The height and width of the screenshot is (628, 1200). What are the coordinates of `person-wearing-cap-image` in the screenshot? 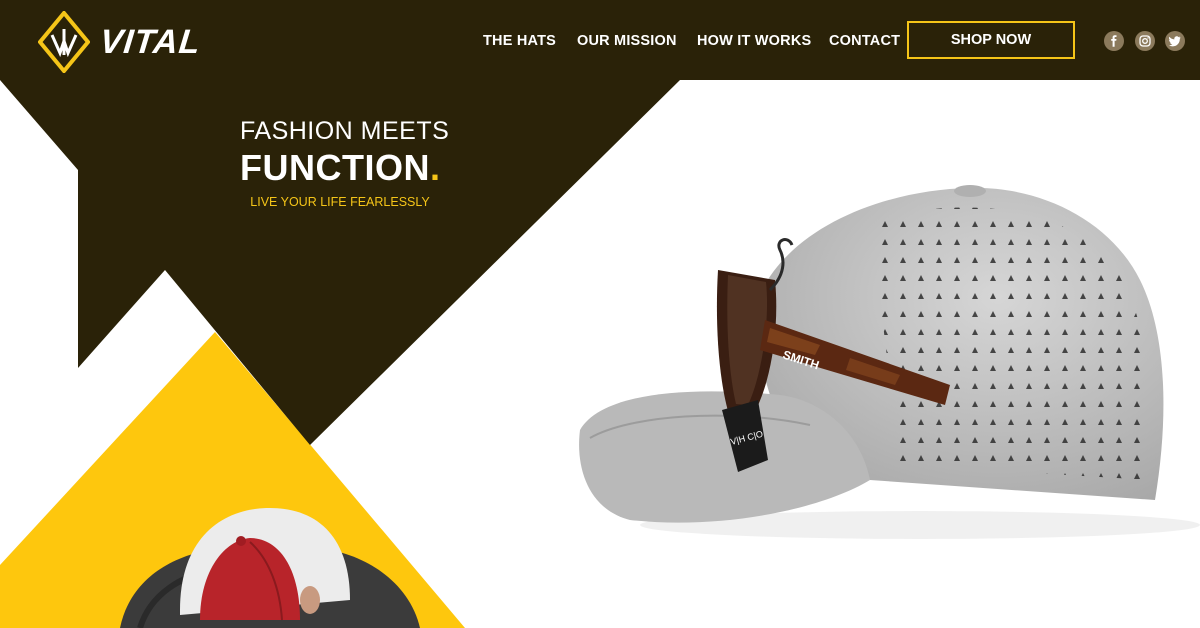 It's located at (270, 568).